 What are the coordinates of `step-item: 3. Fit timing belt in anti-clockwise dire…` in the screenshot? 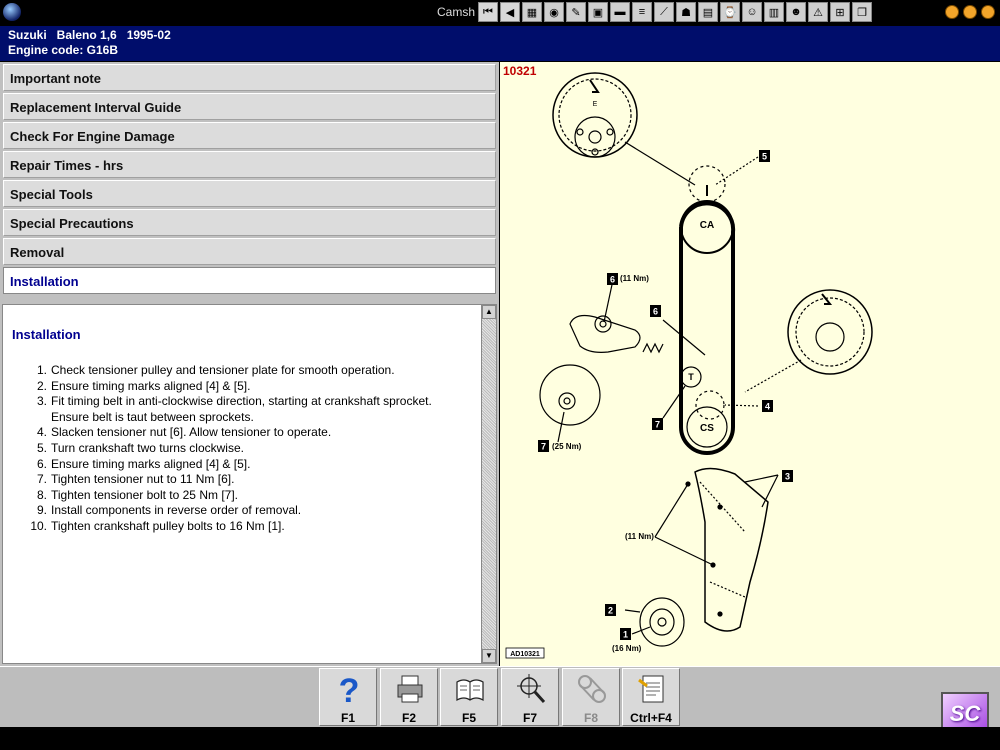 It's located at (227, 402).